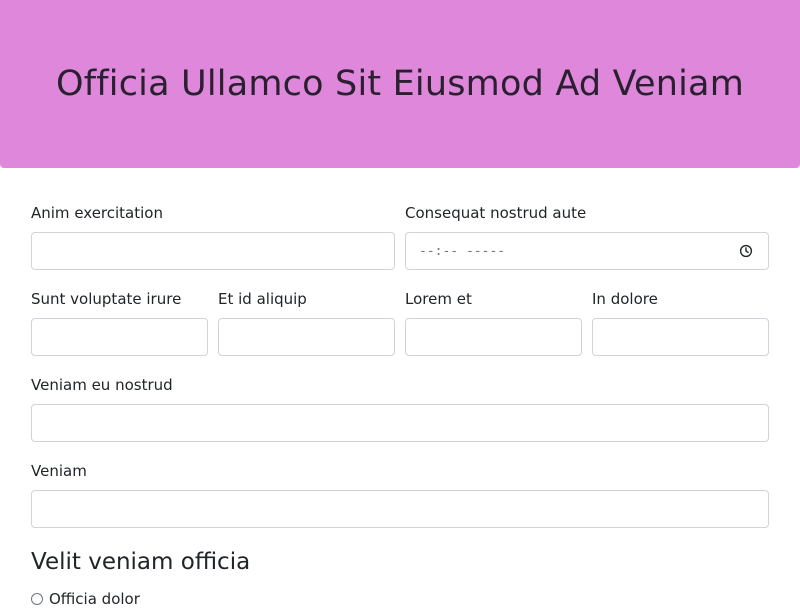  I want to click on page-title: Officia Ullamco Sit Eiusmod Ad Veniam, so click(400, 84).